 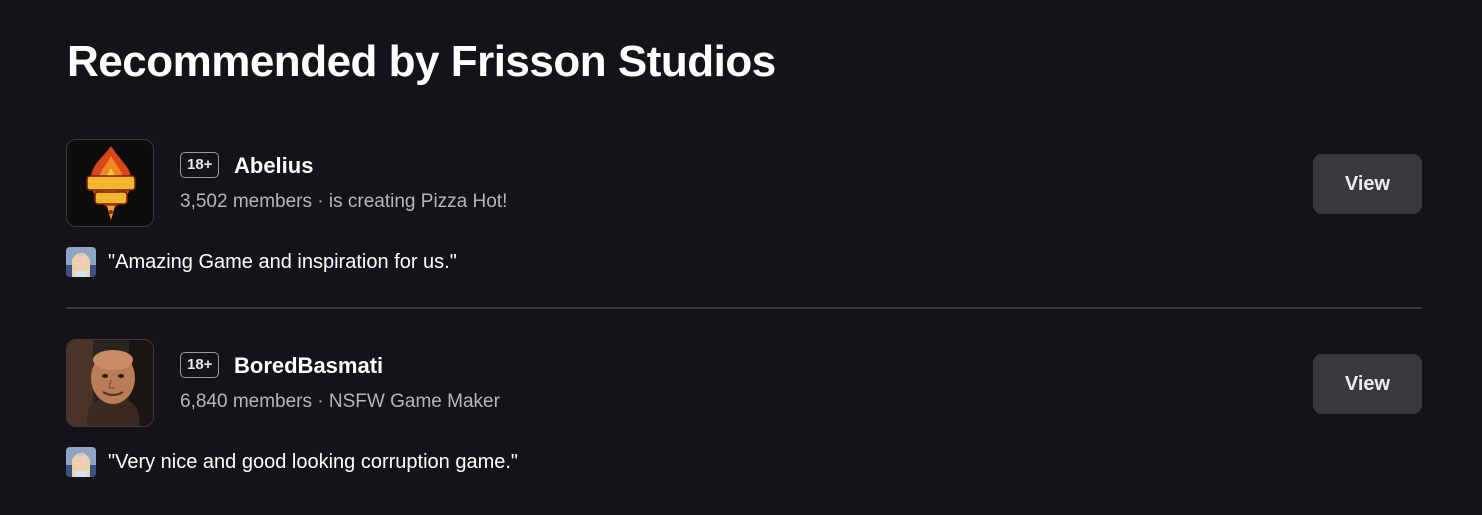 I want to click on creator-name: BoredBasmati, so click(x=308, y=366).